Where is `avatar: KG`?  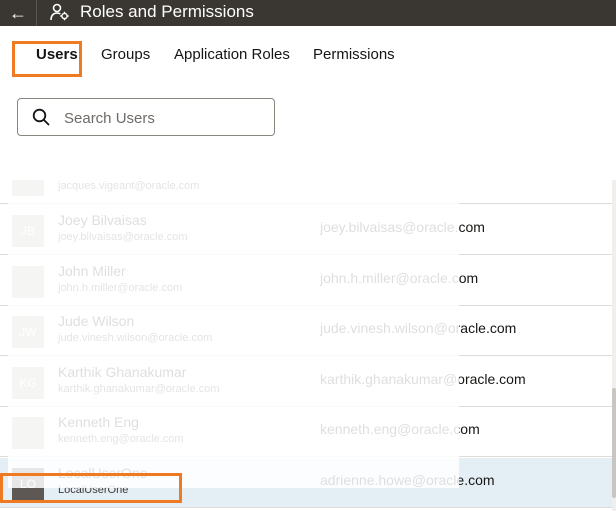 avatar: KG is located at coordinates (28, 383).